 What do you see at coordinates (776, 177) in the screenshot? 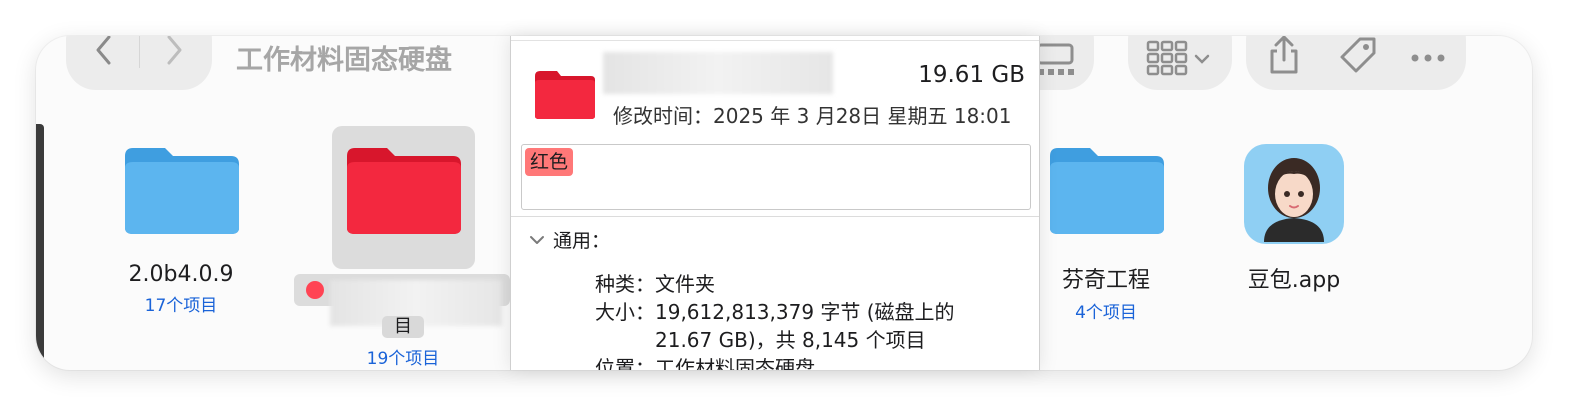
I see `tags-field: 红色` at bounding box center [776, 177].